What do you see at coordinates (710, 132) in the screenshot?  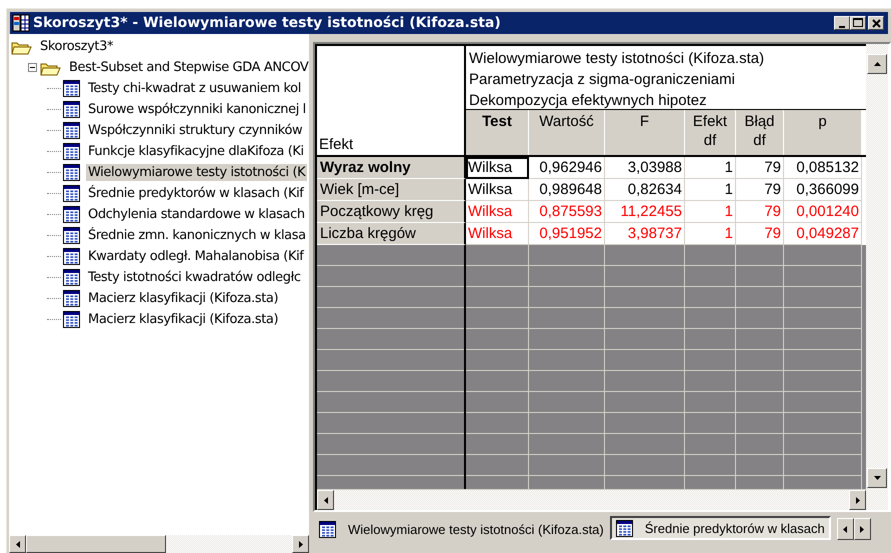 I see `column-header: Efekt df` at bounding box center [710, 132].